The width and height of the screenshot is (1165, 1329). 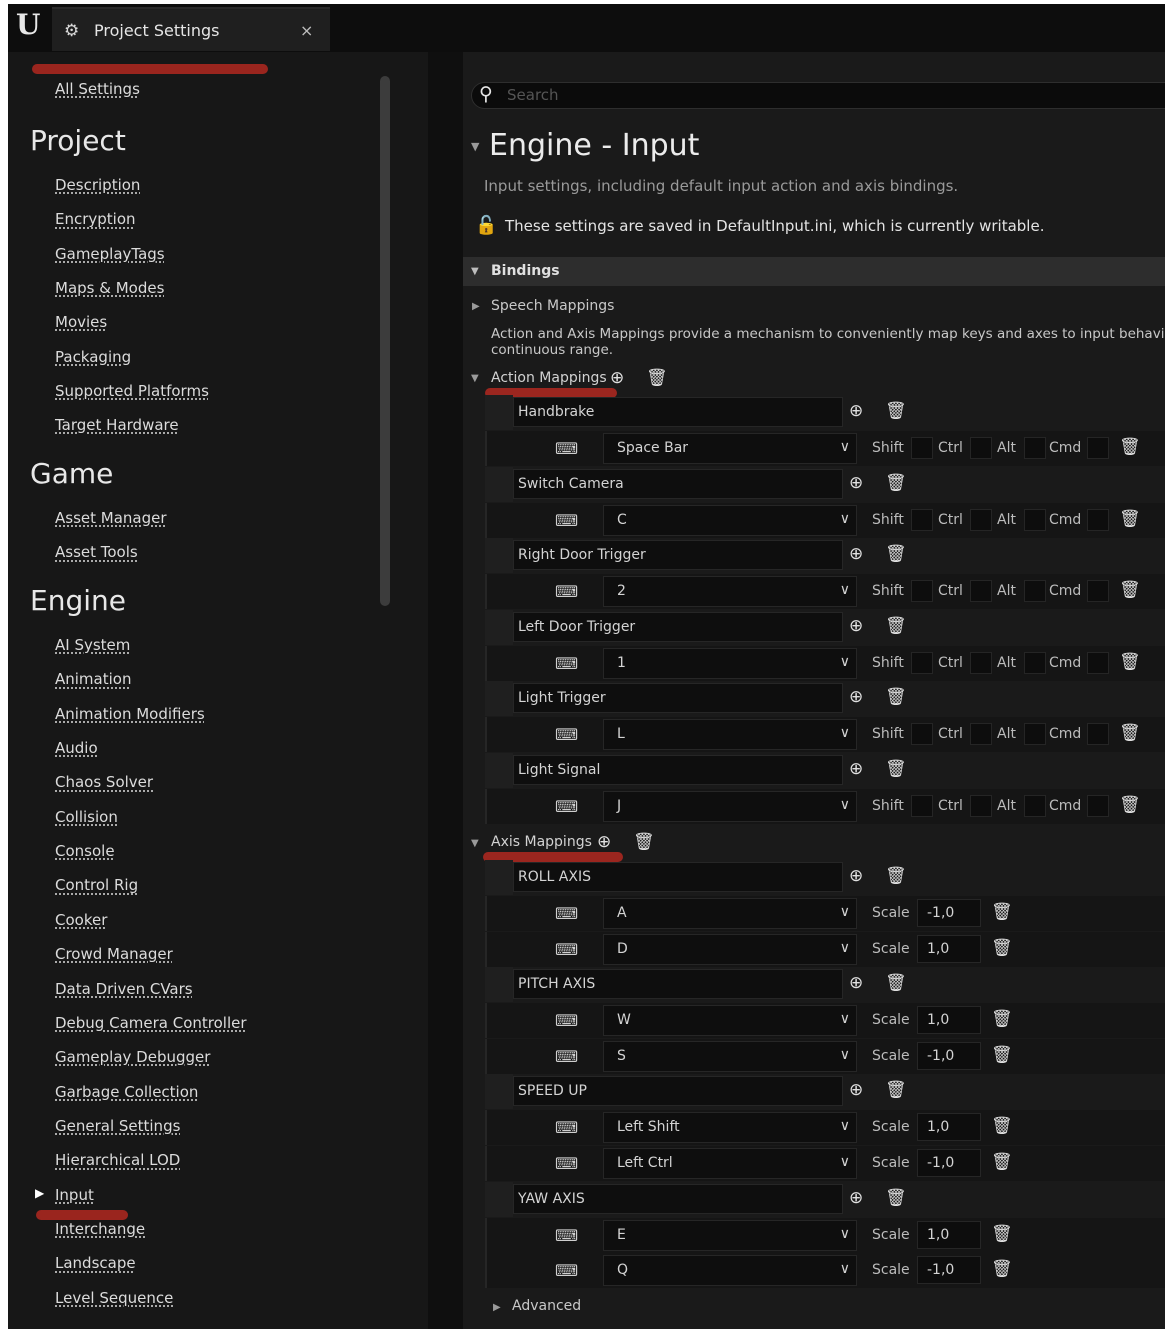 What do you see at coordinates (678, 698) in the screenshot?
I see `action-light-trigger-name-field: Light Trigger` at bounding box center [678, 698].